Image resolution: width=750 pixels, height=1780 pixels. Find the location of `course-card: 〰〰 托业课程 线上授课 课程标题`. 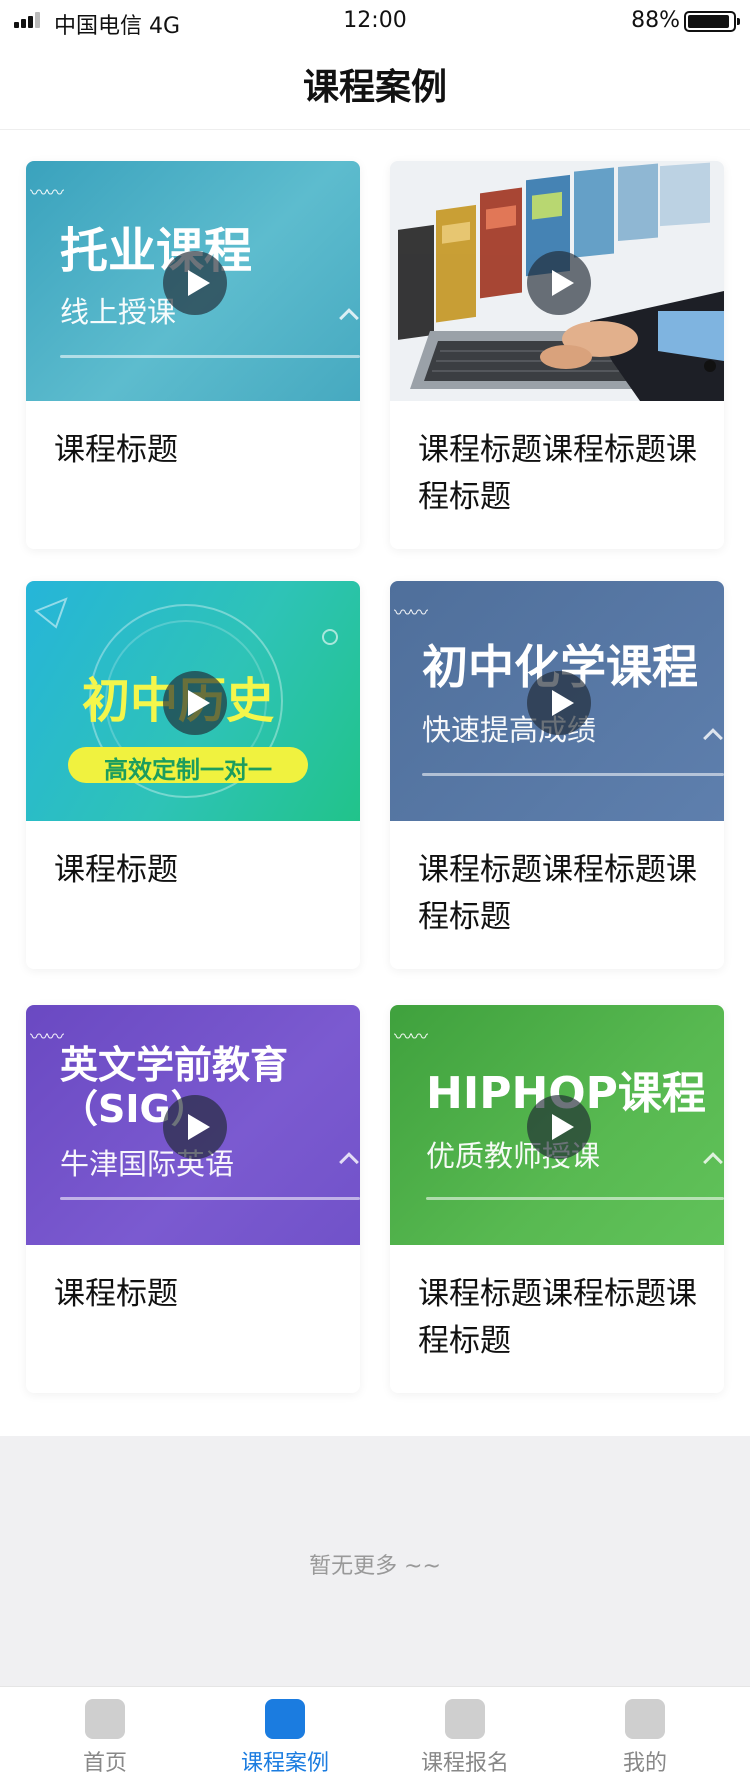

course-card: 〰〰 托业课程 线上授课 课程标题 is located at coordinates (193, 355).